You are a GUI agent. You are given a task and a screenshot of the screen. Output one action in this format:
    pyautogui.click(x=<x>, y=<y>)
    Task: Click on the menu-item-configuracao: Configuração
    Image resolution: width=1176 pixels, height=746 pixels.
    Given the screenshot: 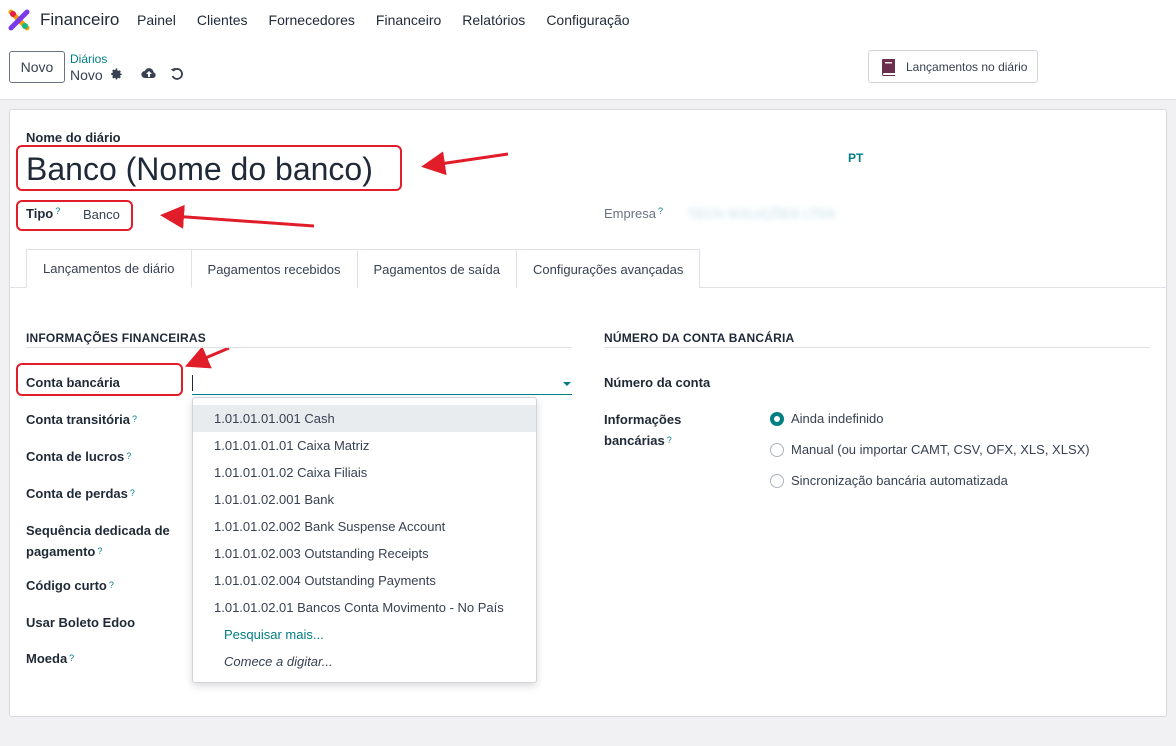 What is the action you would take?
    pyautogui.click(x=587, y=20)
    